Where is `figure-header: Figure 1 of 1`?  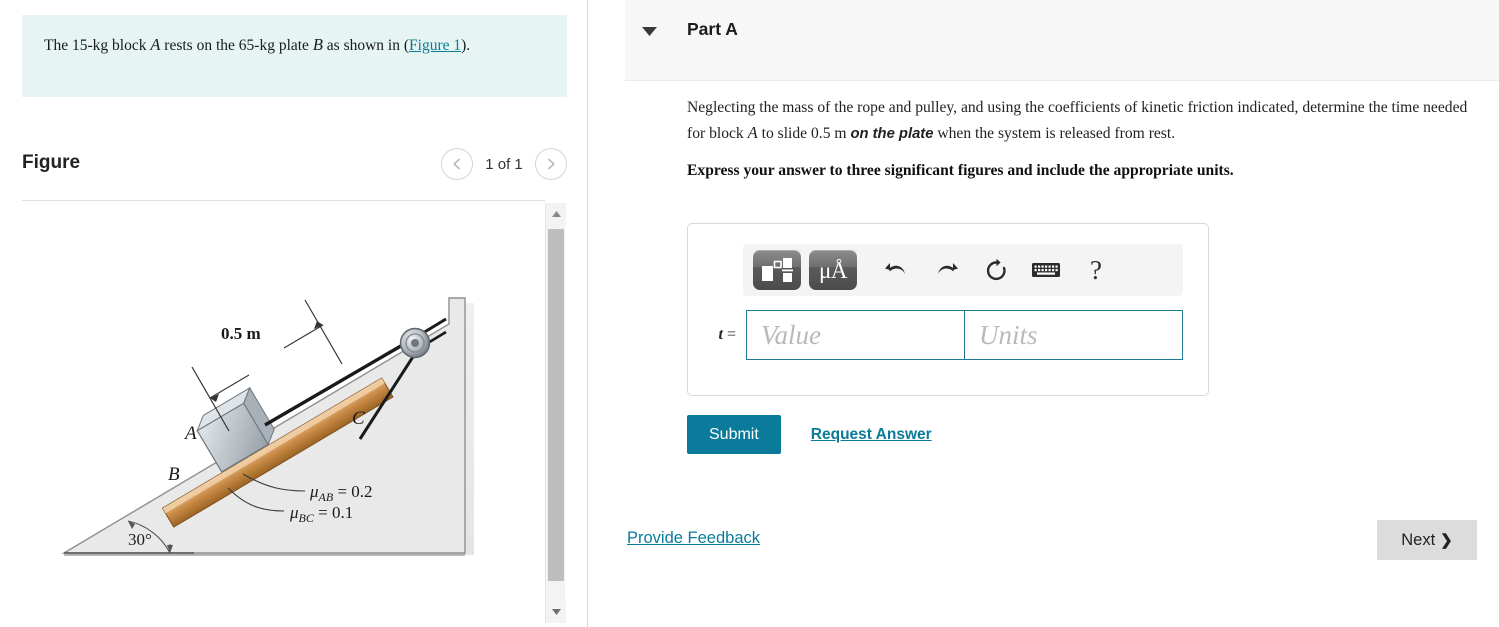
figure-header: Figure 1 of 1 is located at coordinates (294, 170).